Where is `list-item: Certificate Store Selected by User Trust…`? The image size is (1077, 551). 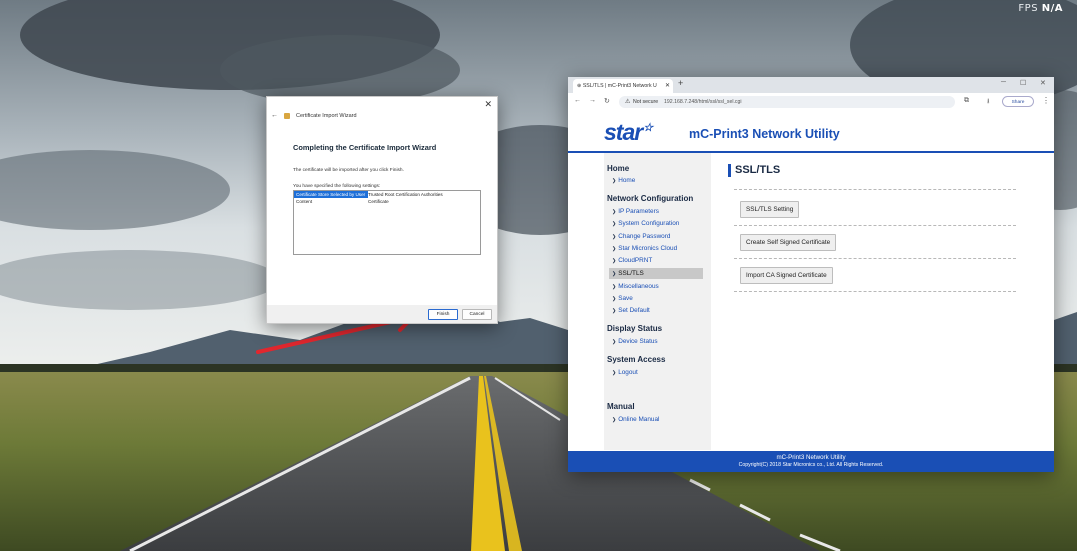 list-item: Certificate Store Selected by User Trust… is located at coordinates (387, 194).